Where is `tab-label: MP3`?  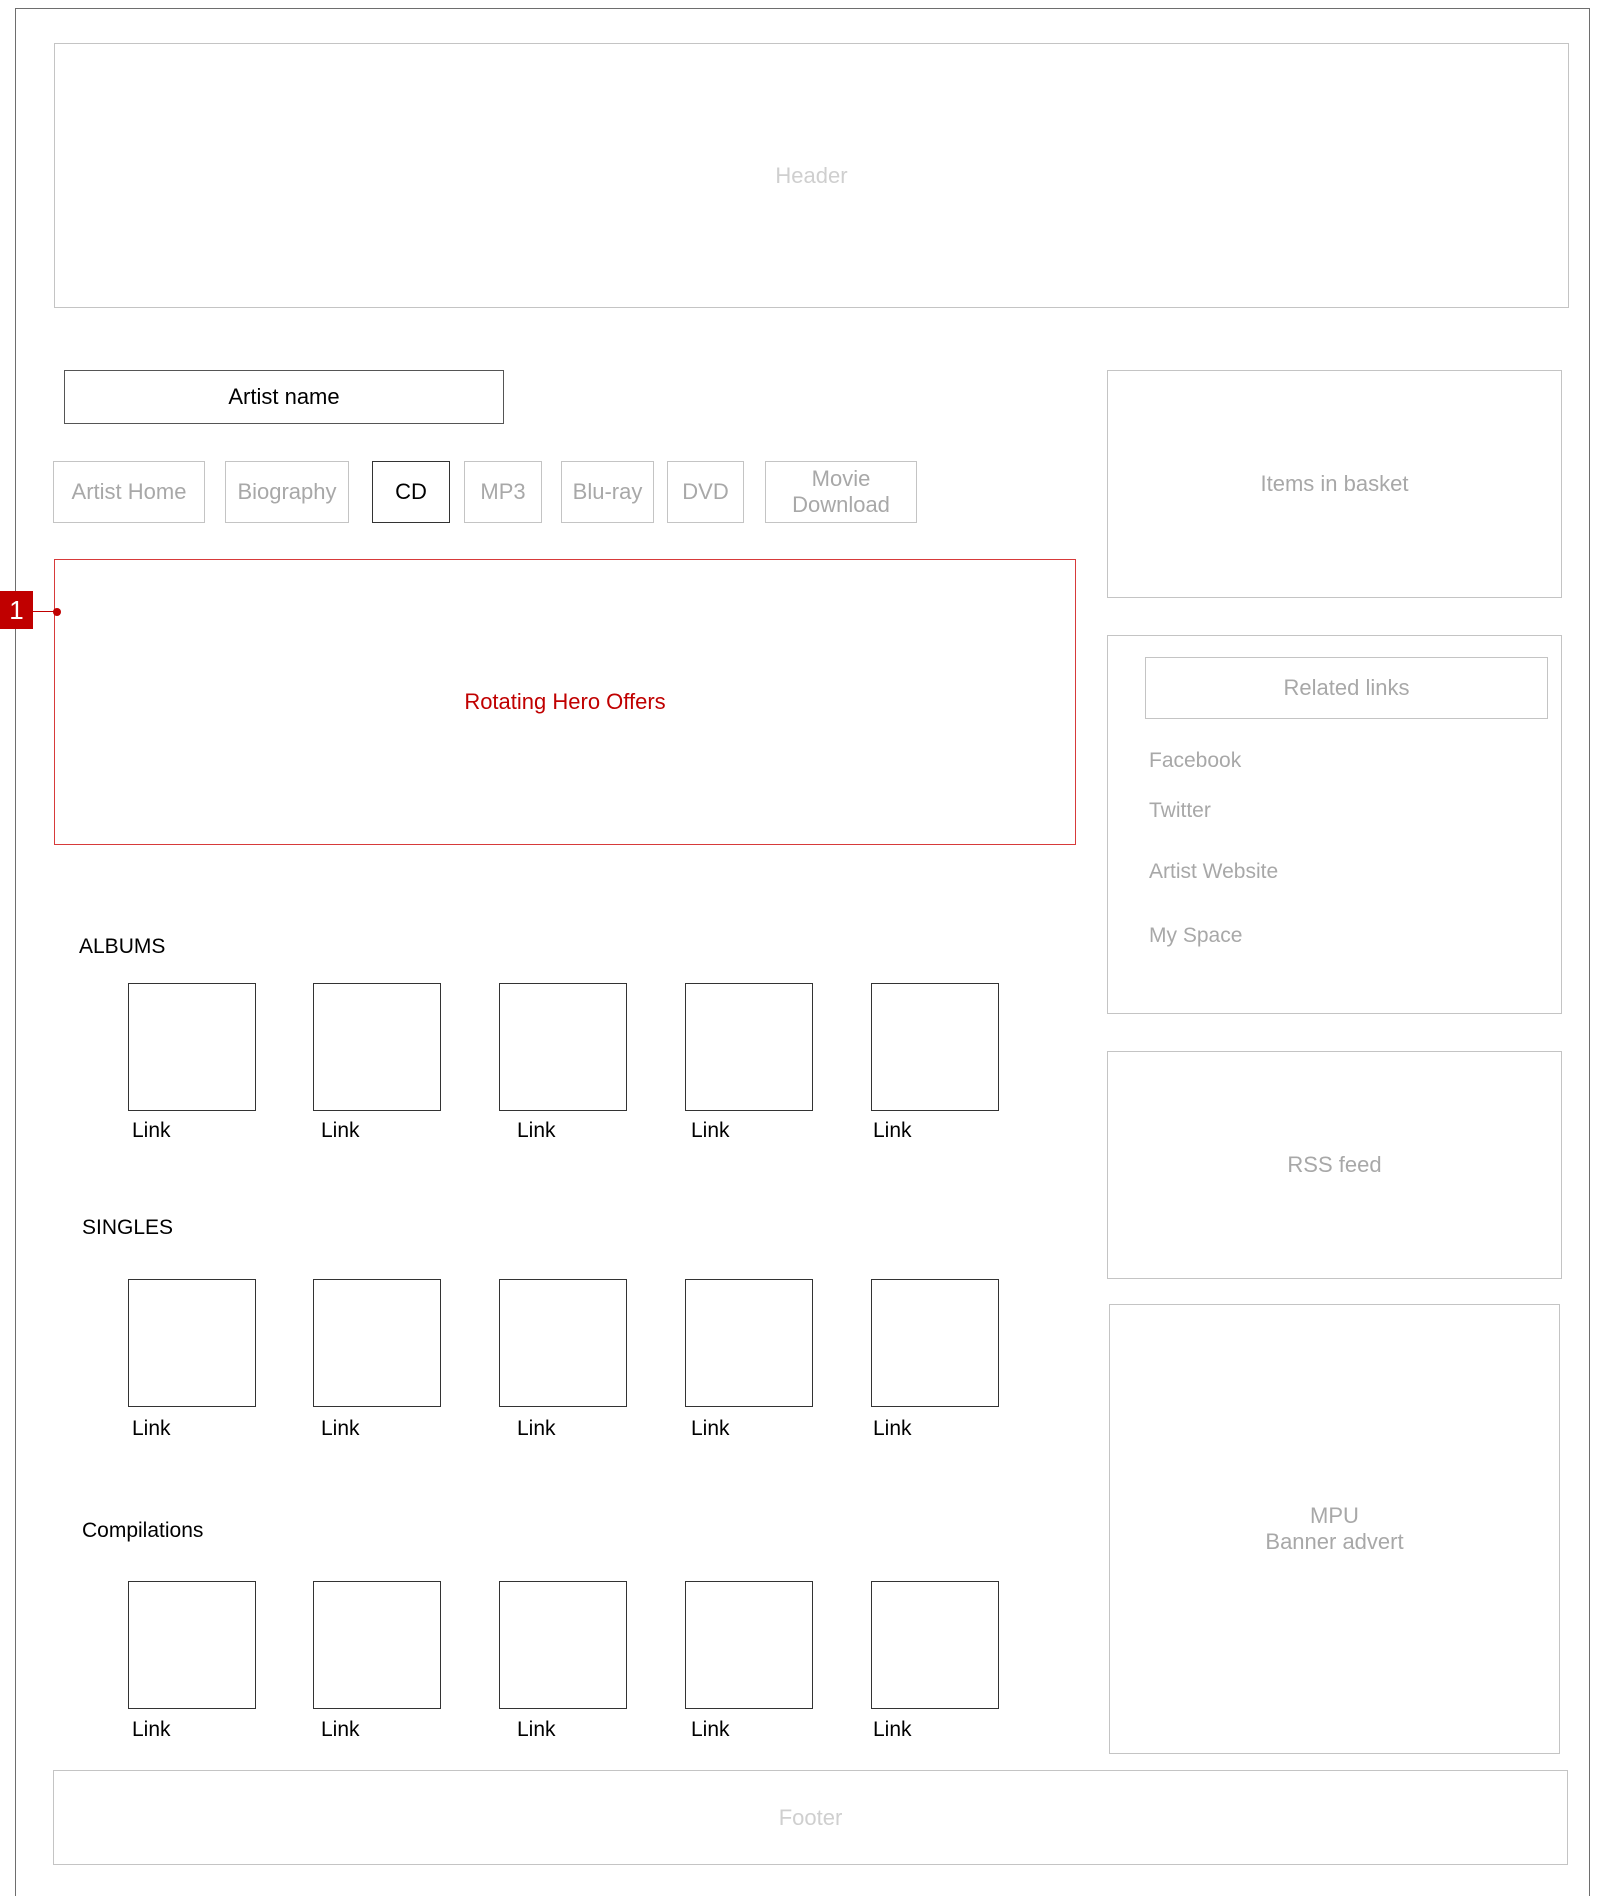
tab-label: MP3 is located at coordinates (503, 491).